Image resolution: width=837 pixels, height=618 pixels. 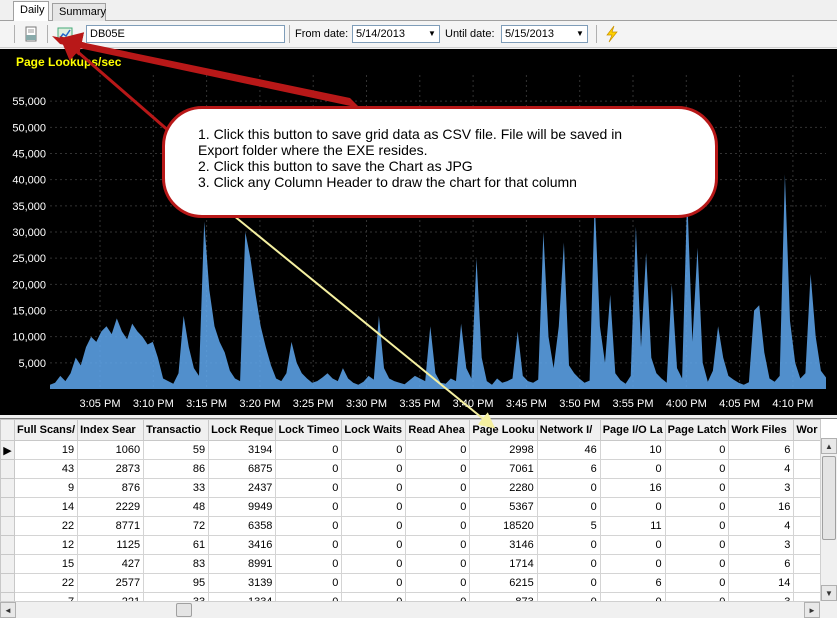 What do you see at coordinates (812, 610) in the screenshot?
I see `scroll-right-icon: ►` at bounding box center [812, 610].